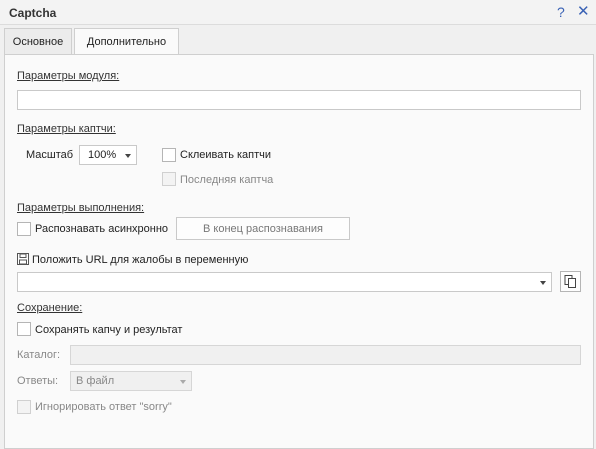 The image size is (596, 449). I want to click on scale-select: 100%, so click(108, 155).